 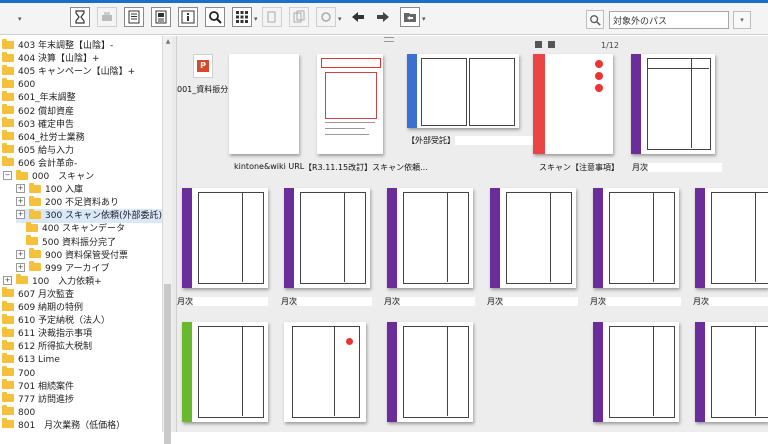 I want to click on grid-top-handle, so click(x=472, y=39).